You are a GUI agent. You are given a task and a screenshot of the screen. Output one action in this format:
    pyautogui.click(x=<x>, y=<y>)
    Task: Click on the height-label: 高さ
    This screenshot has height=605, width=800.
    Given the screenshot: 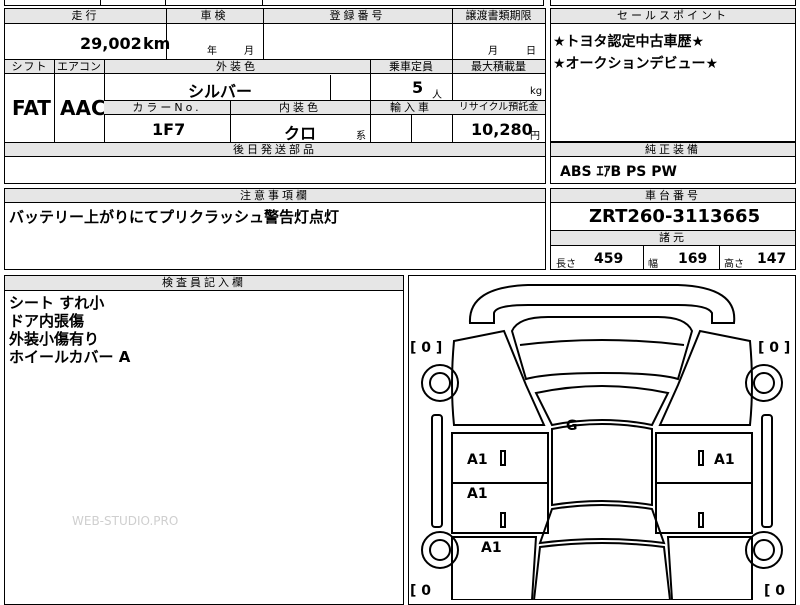 What is the action you would take?
    pyautogui.click(x=734, y=264)
    